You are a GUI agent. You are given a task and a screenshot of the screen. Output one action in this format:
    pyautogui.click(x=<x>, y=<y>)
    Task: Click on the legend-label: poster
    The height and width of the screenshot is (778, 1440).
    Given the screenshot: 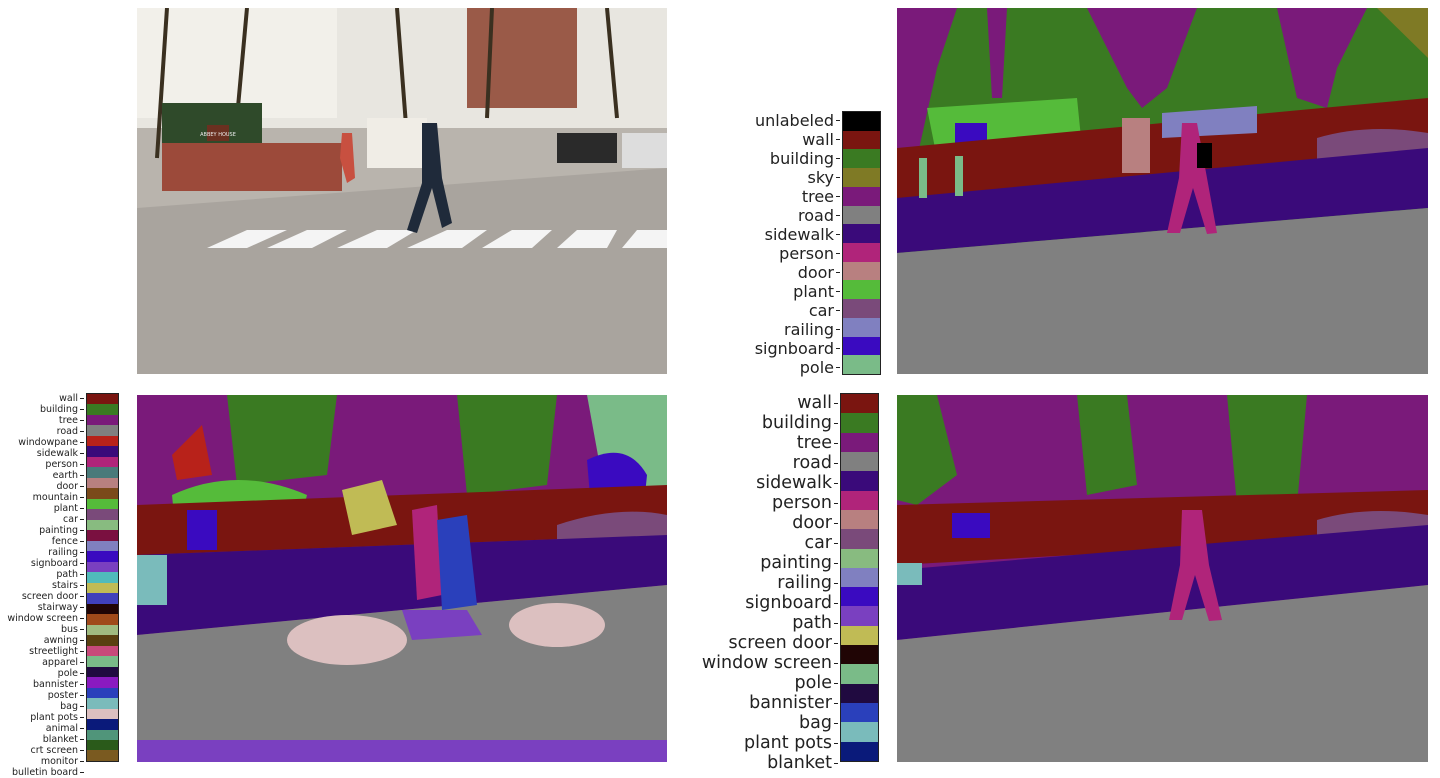 What is the action you would take?
    pyautogui.click(x=42, y=695)
    